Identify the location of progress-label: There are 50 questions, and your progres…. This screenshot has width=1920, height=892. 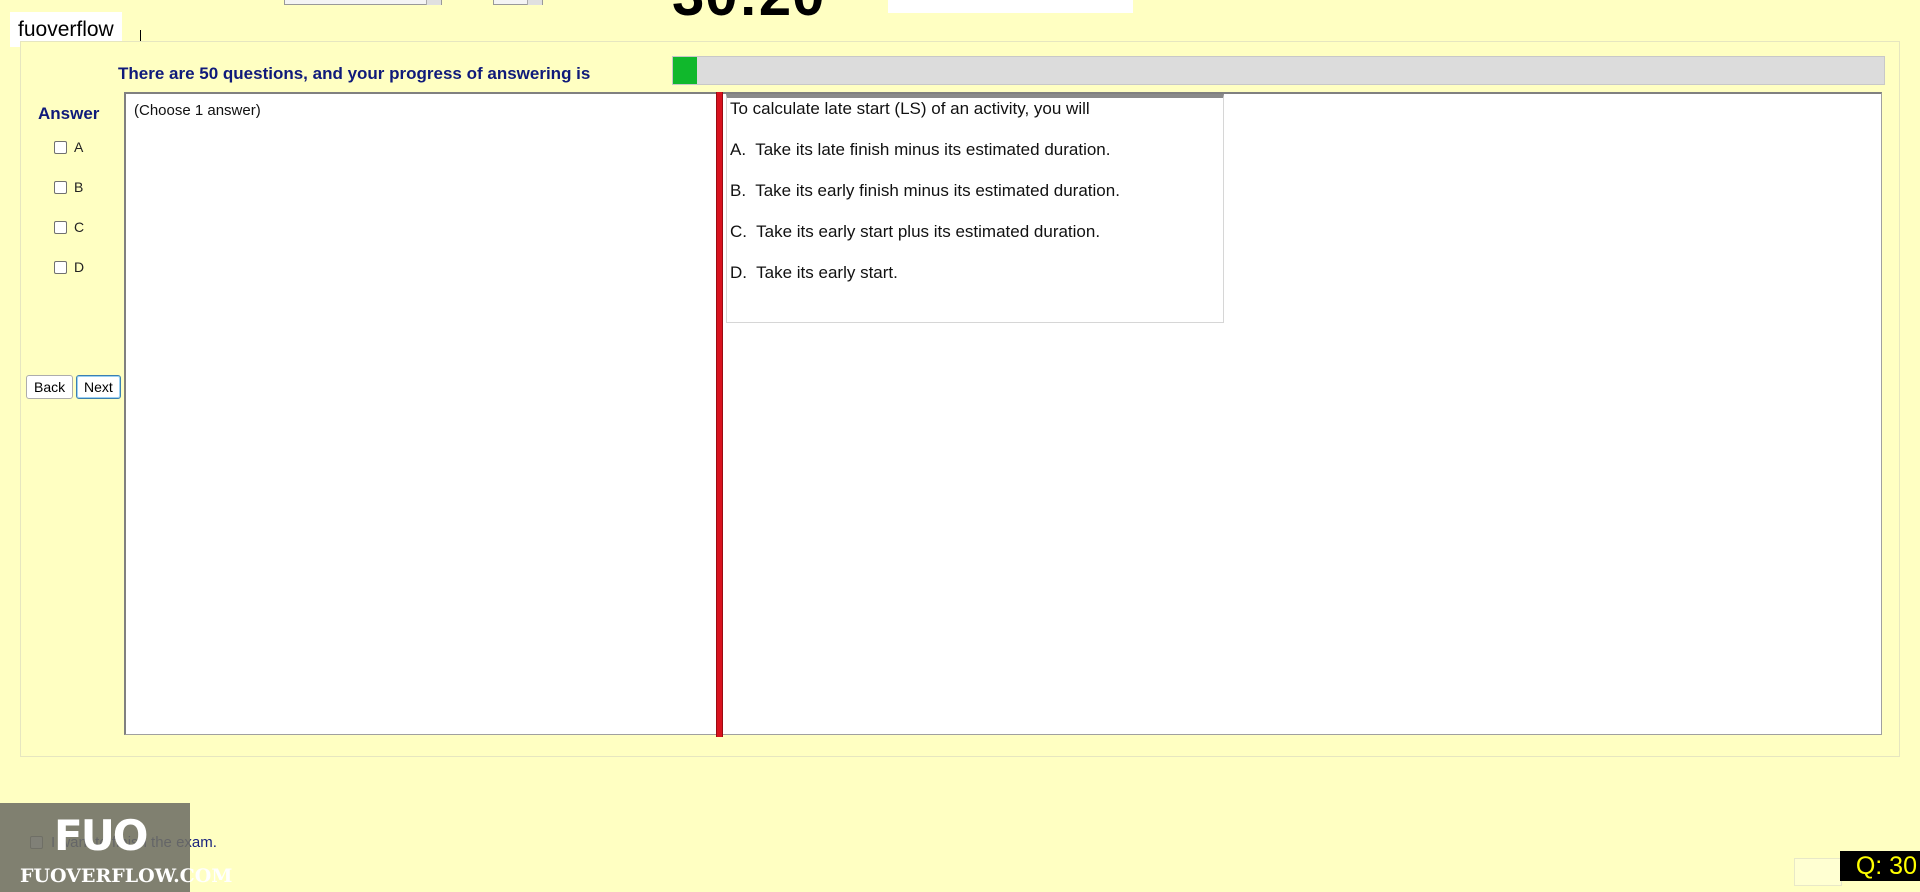
(354, 73).